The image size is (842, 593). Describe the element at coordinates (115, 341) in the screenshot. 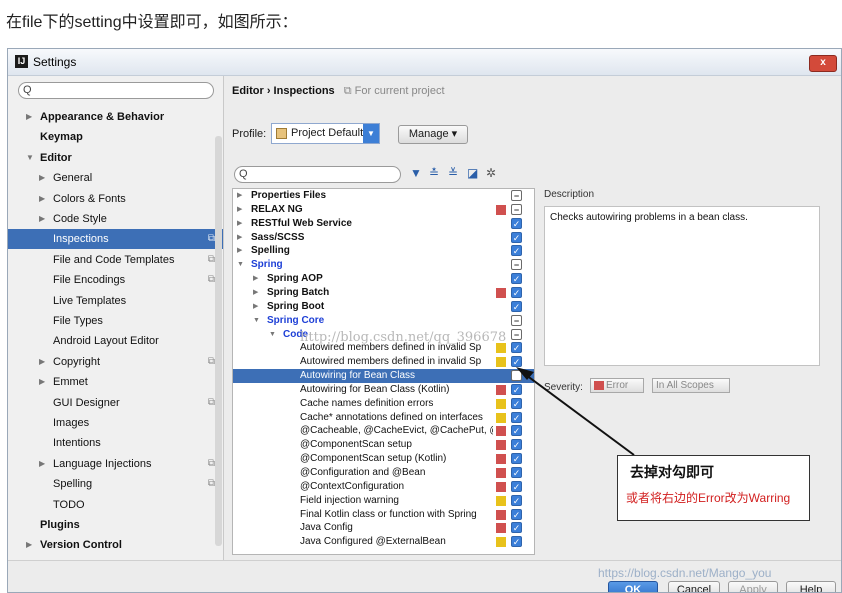

I see `sidebar-item: Android Layout Editor` at that location.